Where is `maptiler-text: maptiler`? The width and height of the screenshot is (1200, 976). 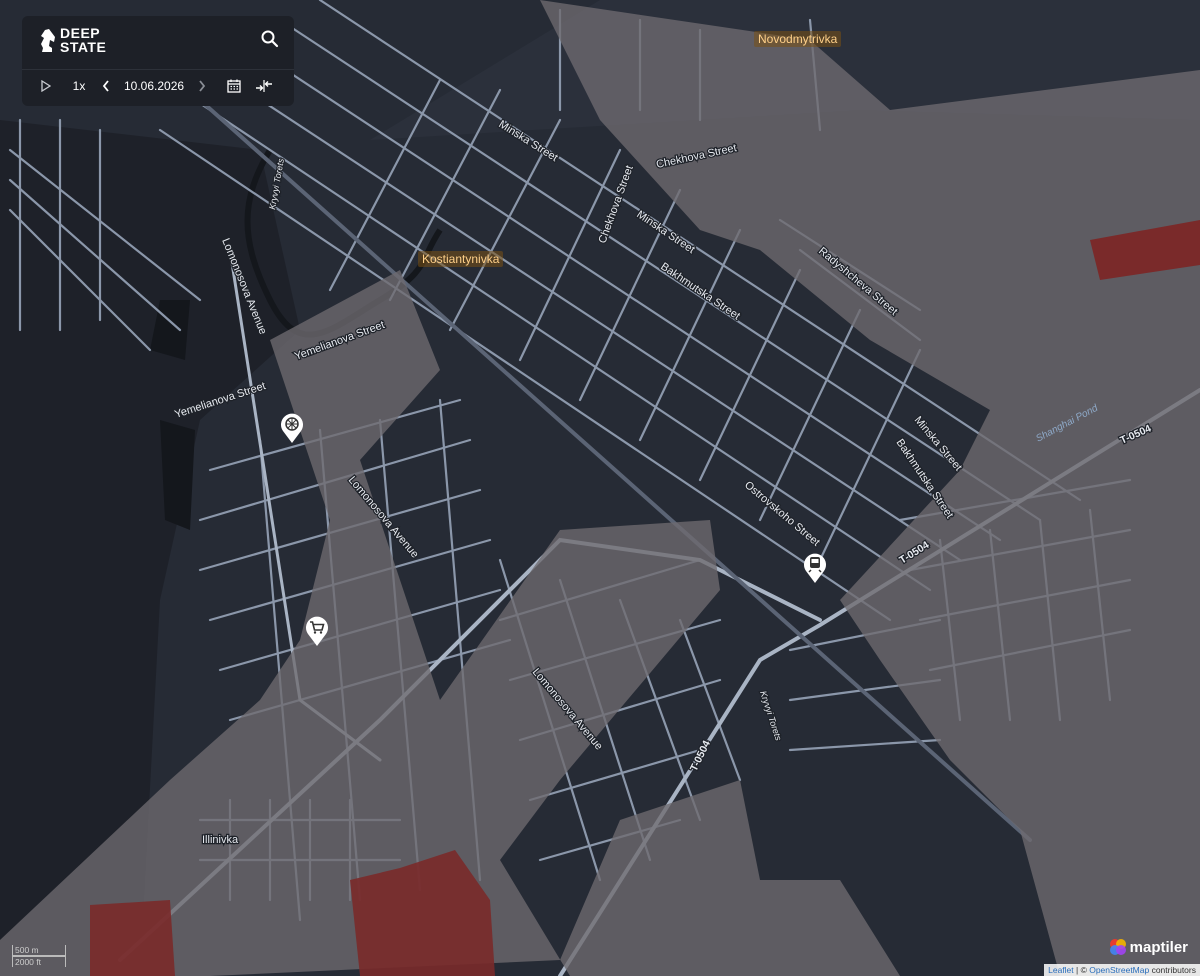 maptiler-text: maptiler is located at coordinates (1158, 947).